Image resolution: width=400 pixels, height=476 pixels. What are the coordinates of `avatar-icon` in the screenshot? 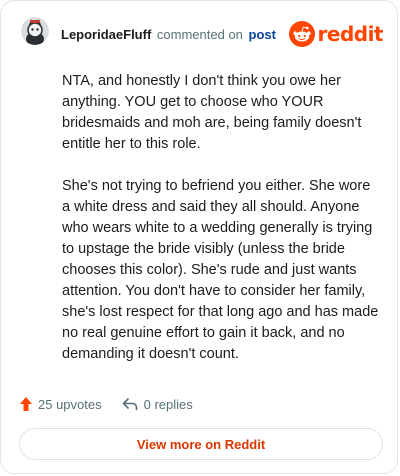 It's located at (35, 31).